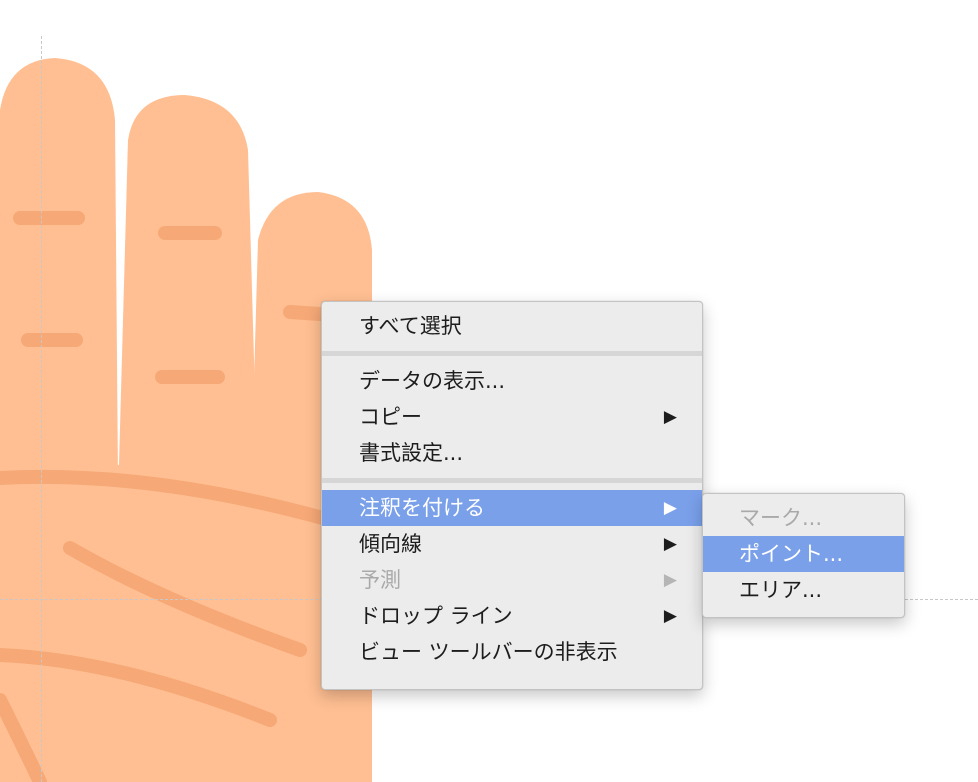 This screenshot has height=782, width=978. What do you see at coordinates (512, 417) in the screenshot?
I see `menu-item-copy: コピー ▶` at bounding box center [512, 417].